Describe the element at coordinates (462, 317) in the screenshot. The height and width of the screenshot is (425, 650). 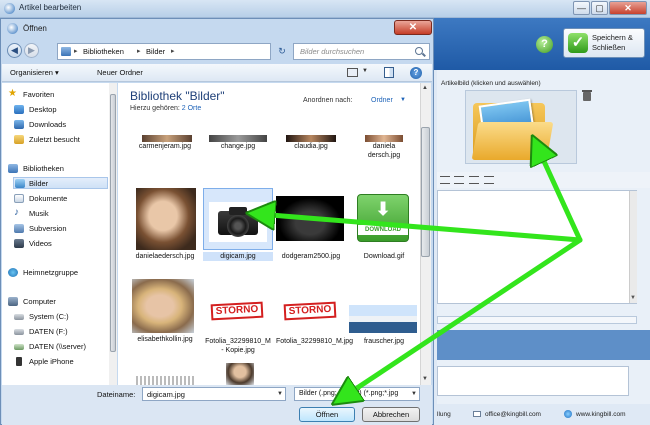
I see `arrow-to-open-button` at that location.